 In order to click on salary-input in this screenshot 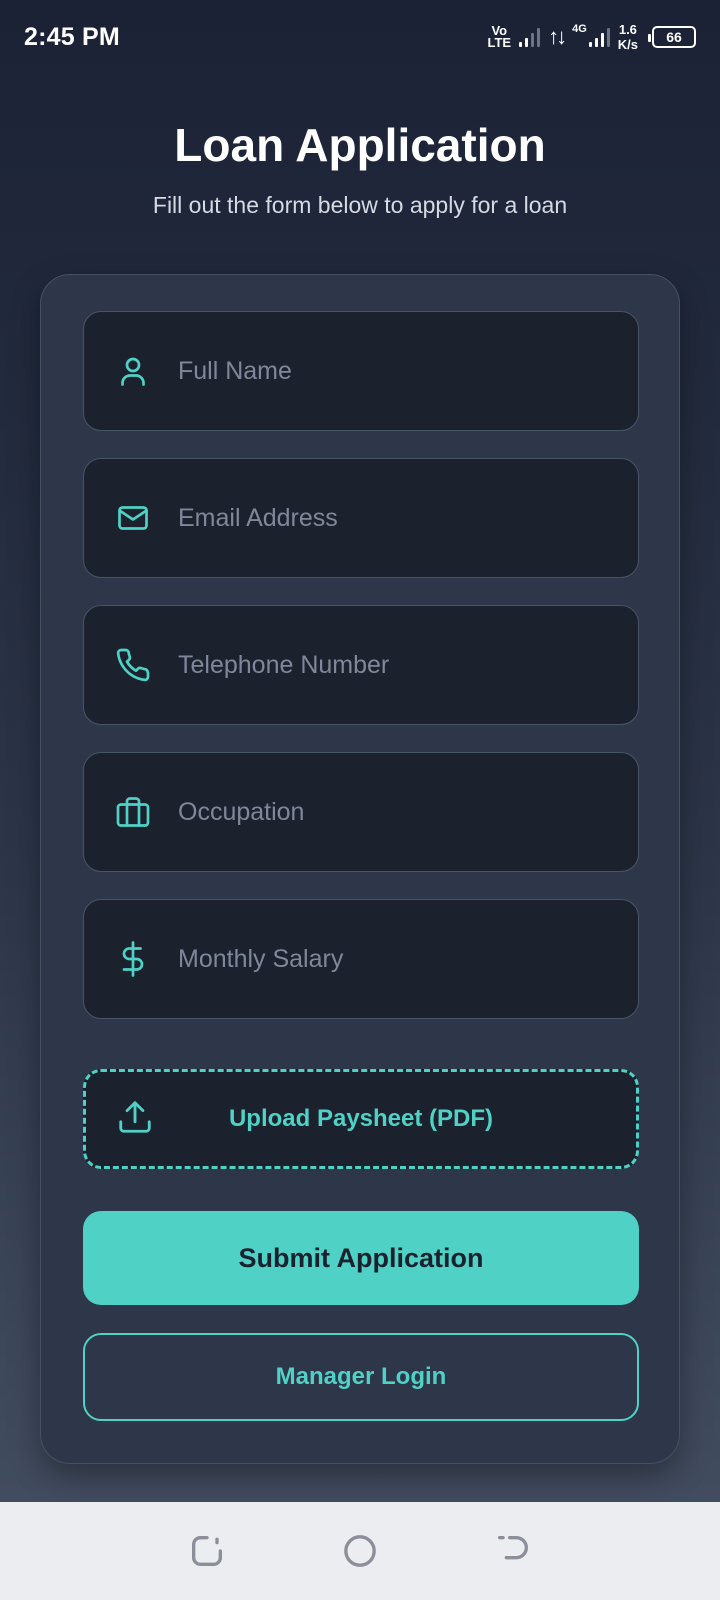, I will do `click(408, 959)`.